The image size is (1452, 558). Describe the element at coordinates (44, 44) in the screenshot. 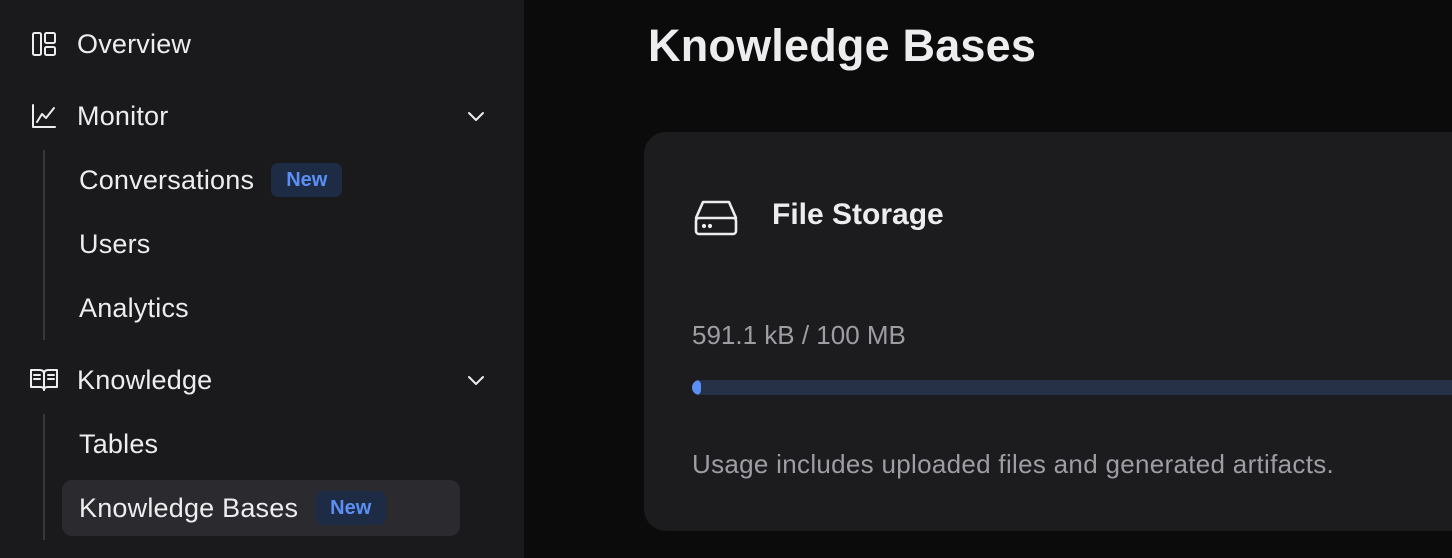

I see `layout-panels-icon` at that location.